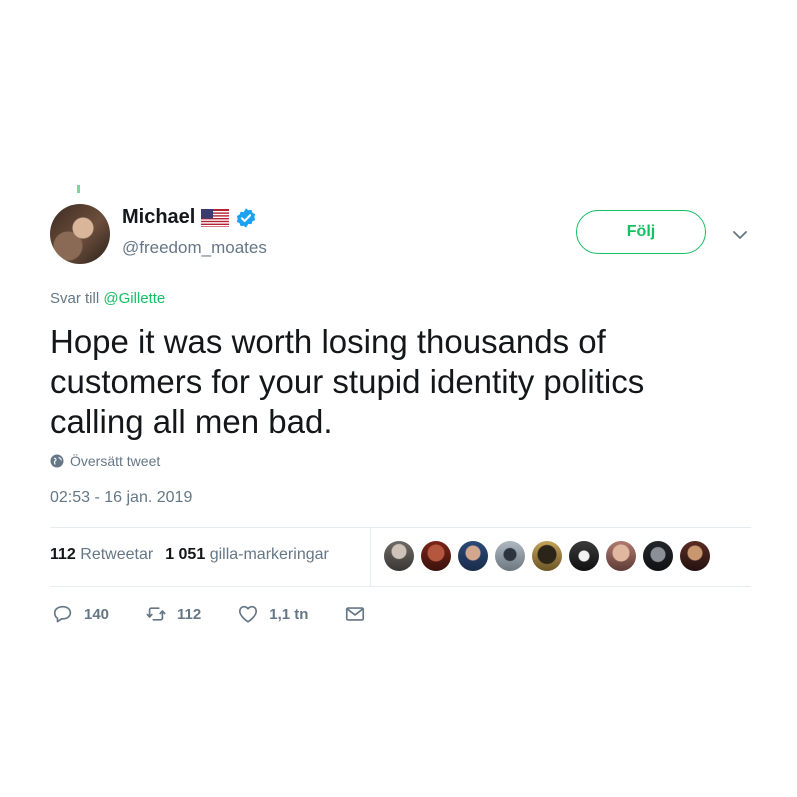  Describe the element at coordinates (117, 554) in the screenshot. I see `retweets-label: Retweetar` at that location.